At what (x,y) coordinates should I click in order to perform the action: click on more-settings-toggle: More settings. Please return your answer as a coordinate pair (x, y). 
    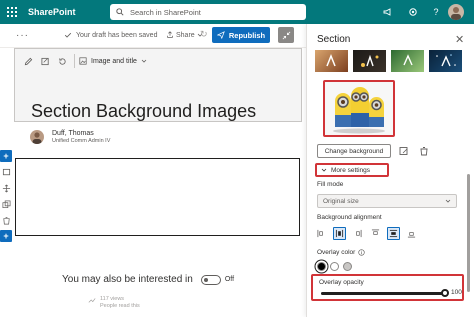
    Looking at the image, I should click on (352, 170).